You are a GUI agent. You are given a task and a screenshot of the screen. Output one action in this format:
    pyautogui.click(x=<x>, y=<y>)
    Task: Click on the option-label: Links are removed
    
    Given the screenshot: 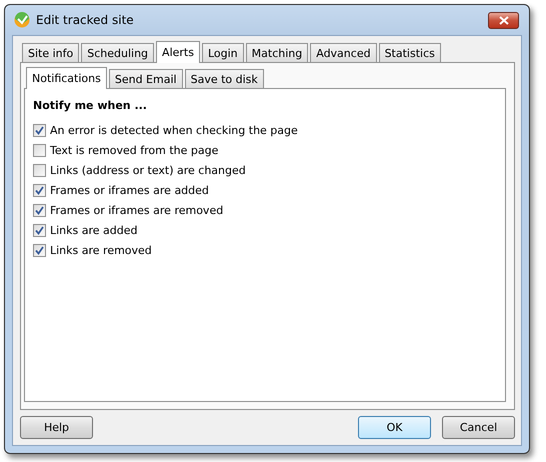 What is the action you would take?
    pyautogui.click(x=101, y=250)
    